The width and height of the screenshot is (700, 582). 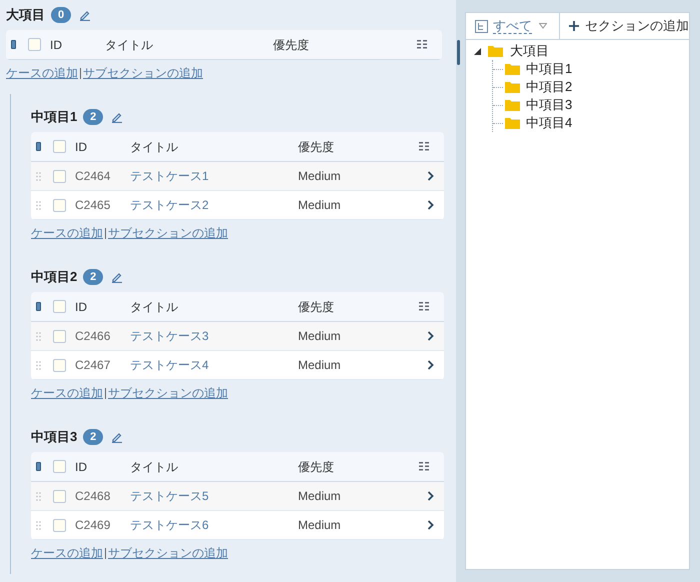 What do you see at coordinates (624, 26) in the screenshot?
I see `add-section-button: セクションの追加` at bounding box center [624, 26].